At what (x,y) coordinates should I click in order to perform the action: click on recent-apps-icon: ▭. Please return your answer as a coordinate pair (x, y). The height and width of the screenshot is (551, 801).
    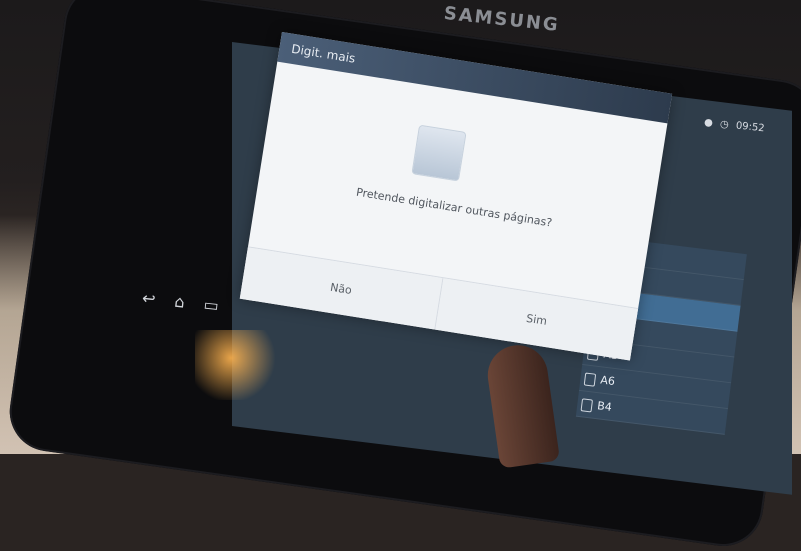
    Looking at the image, I should click on (211, 305).